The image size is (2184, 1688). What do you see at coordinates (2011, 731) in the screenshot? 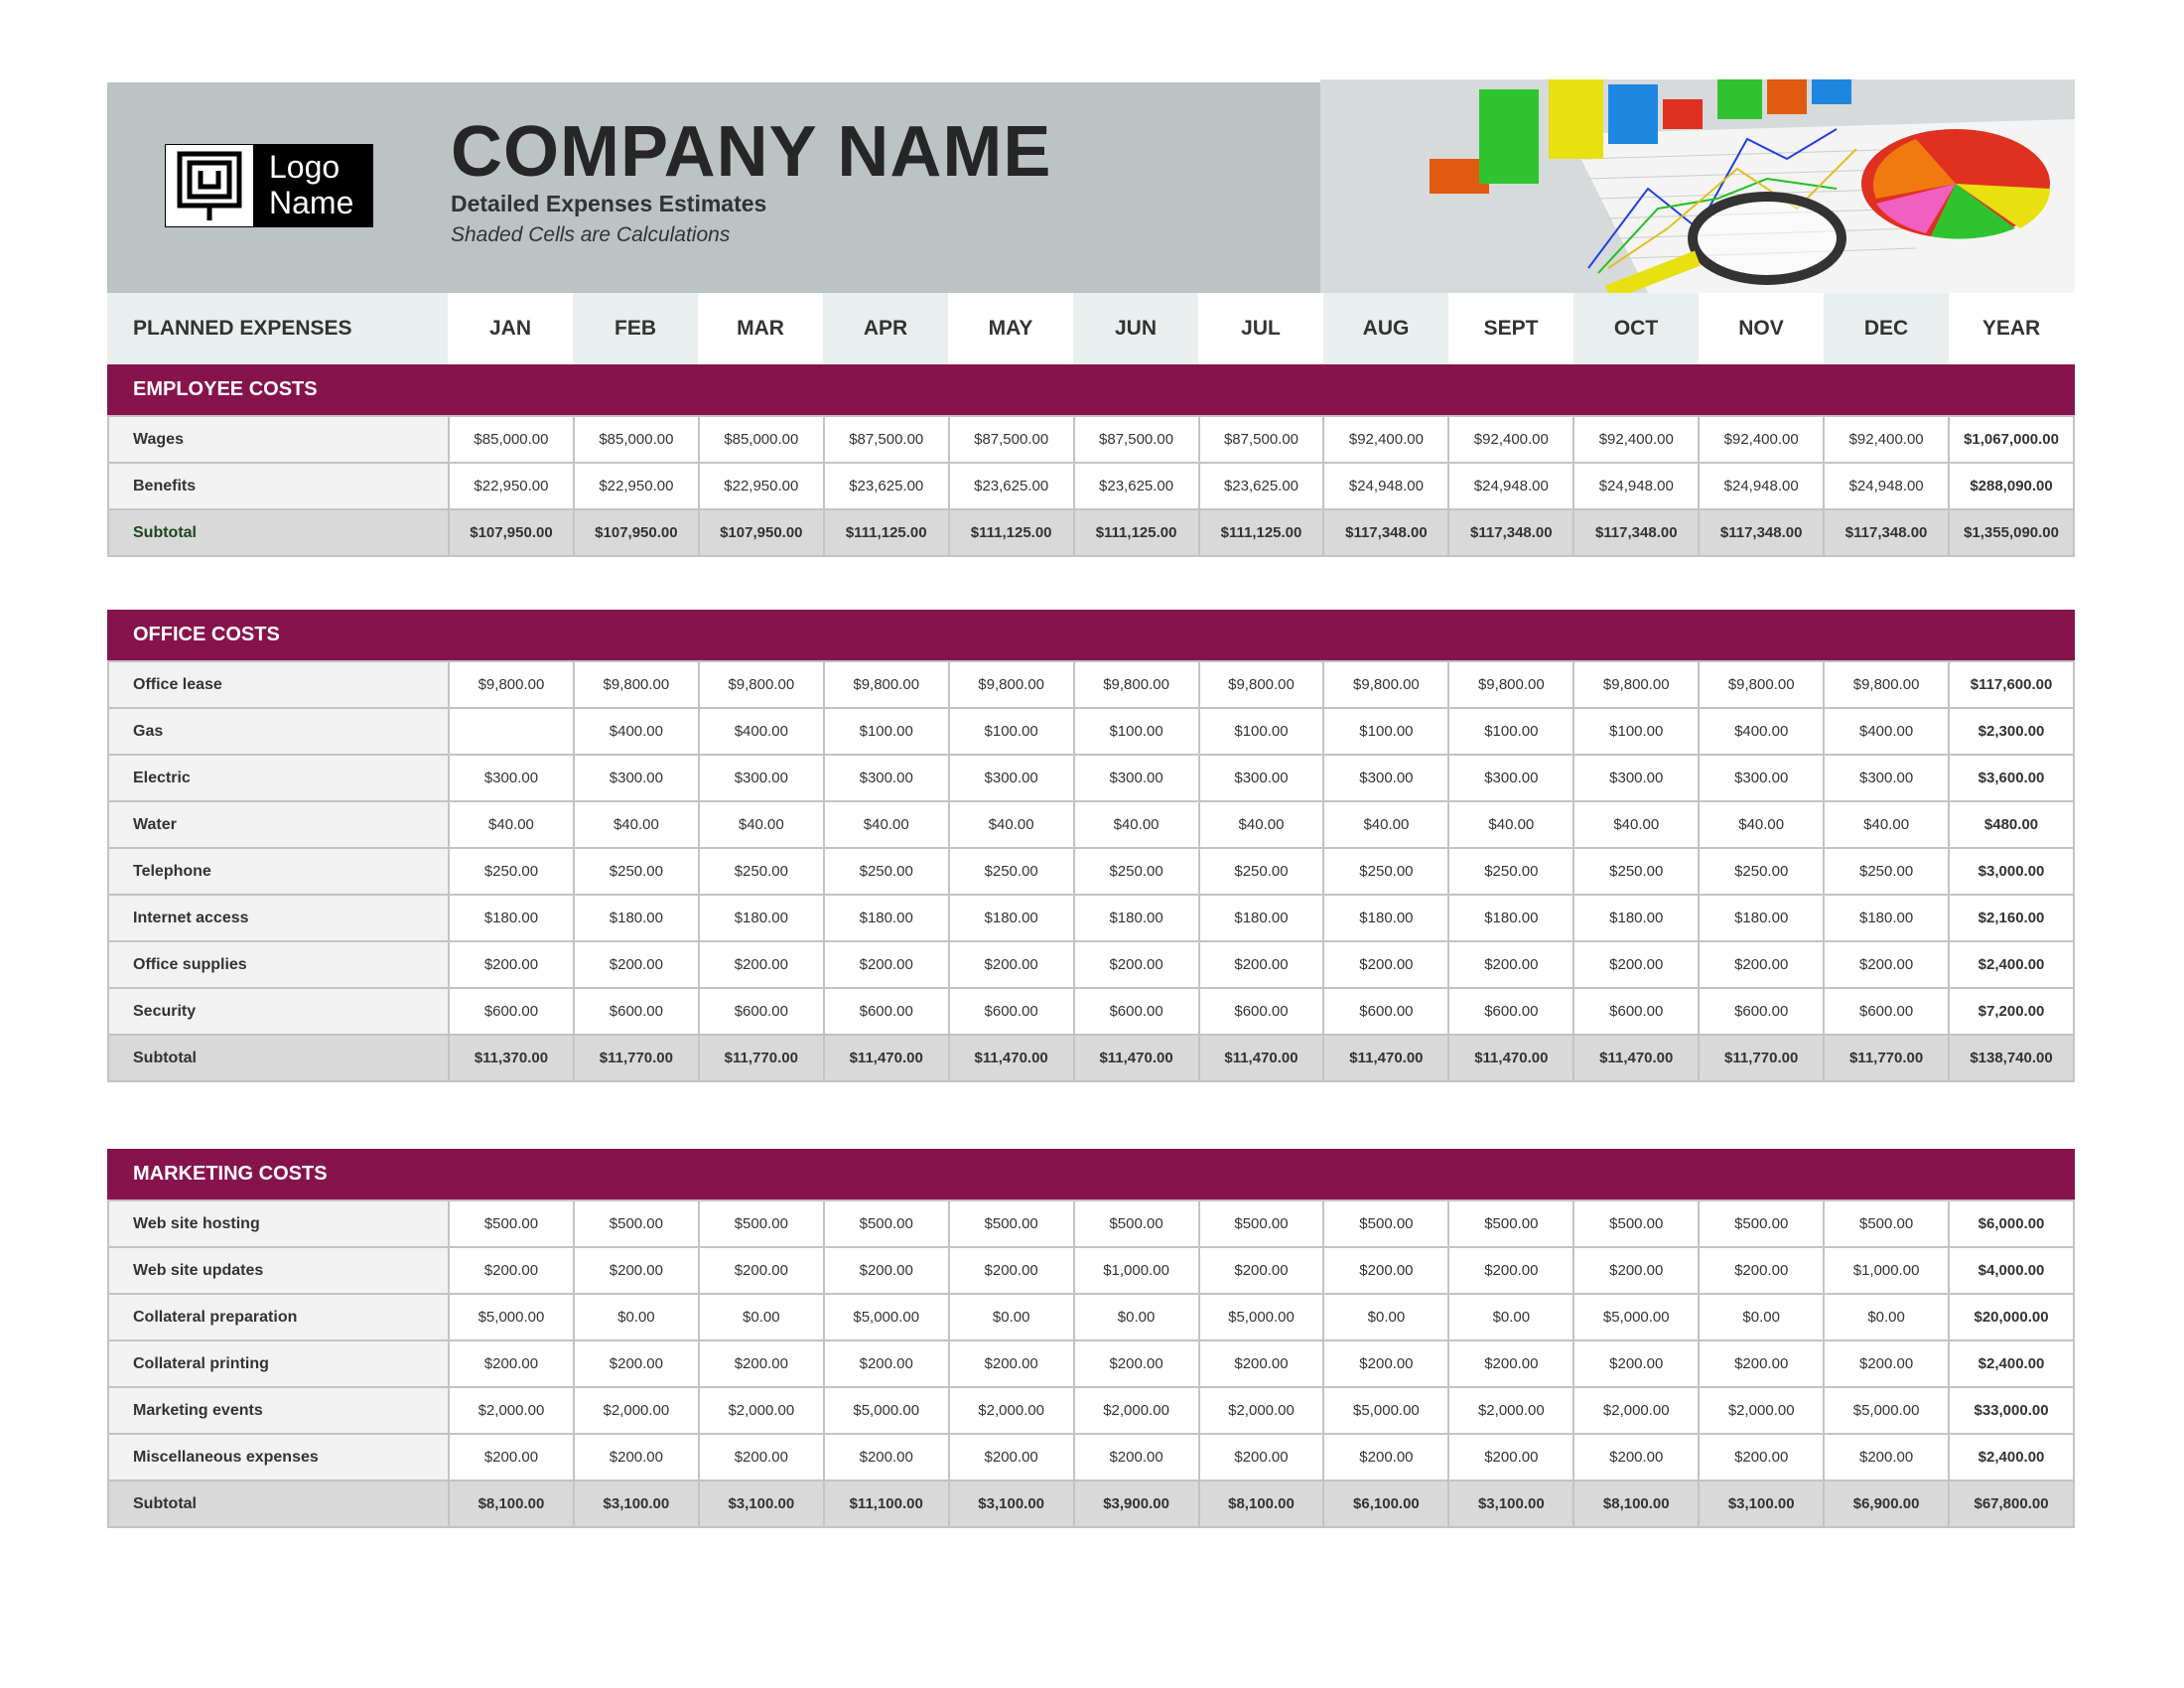
I see `year-total-cell: $2,300.00` at bounding box center [2011, 731].